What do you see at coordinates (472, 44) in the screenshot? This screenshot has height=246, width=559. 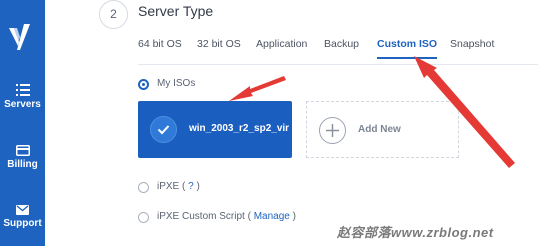 I see `tab-snapshot: Snapshot` at bounding box center [472, 44].